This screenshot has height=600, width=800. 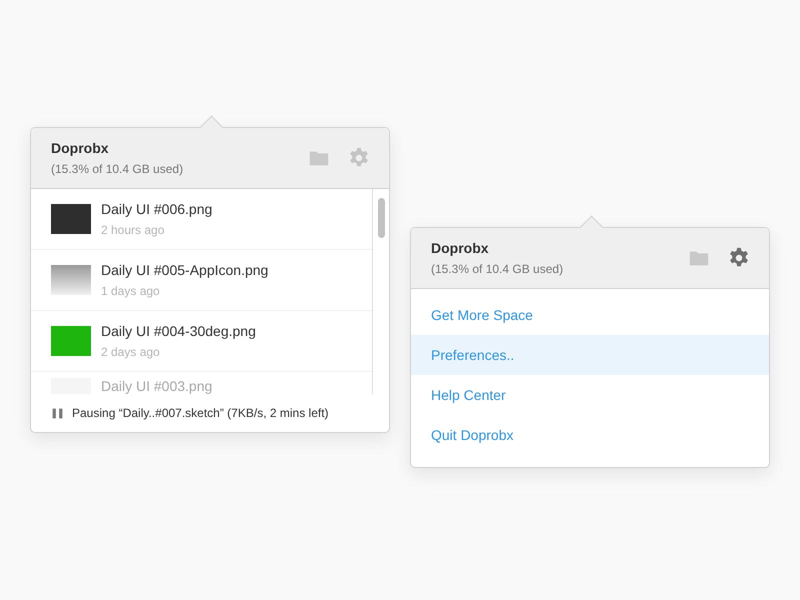 I want to click on file-row: Daily UI #005-AppIcon.png 1 days ago, so click(x=201, y=280).